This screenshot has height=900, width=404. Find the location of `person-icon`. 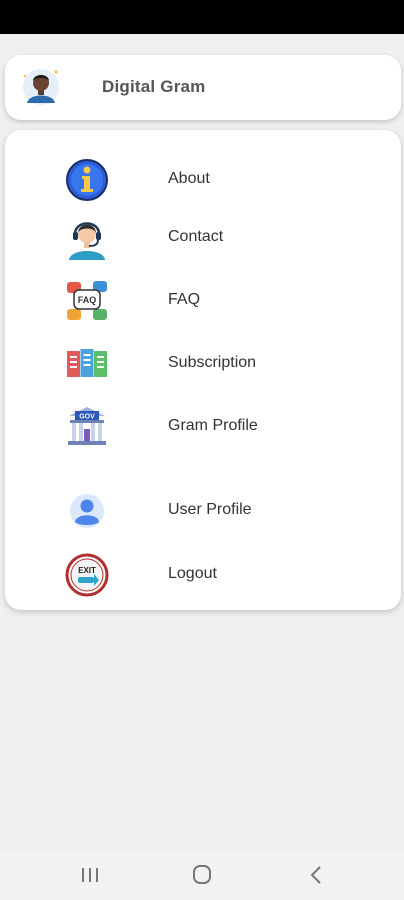

person-icon is located at coordinates (87, 511).